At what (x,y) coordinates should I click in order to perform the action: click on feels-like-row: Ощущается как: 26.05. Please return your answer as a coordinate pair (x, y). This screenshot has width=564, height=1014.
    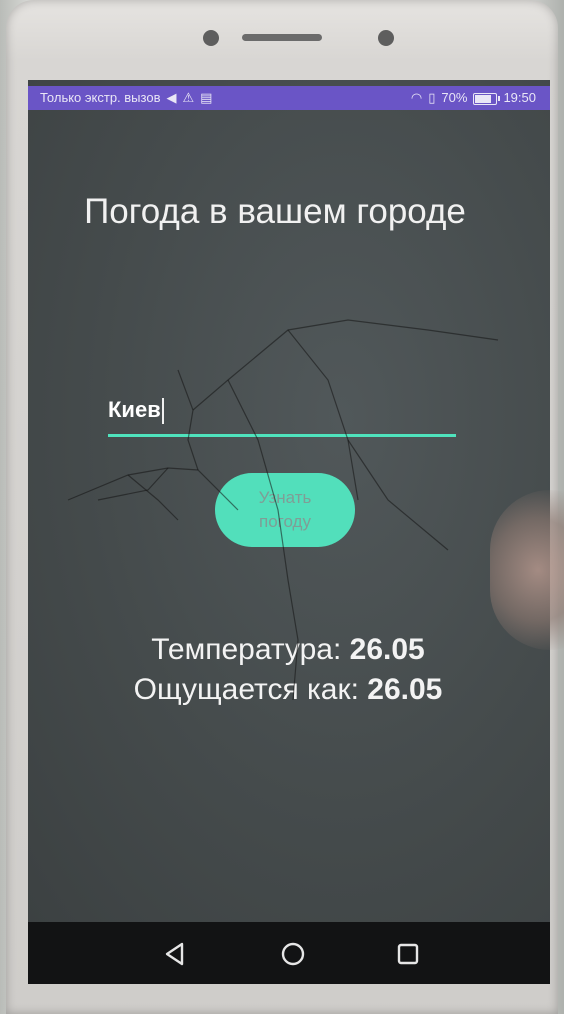
    Looking at the image, I should click on (288, 690).